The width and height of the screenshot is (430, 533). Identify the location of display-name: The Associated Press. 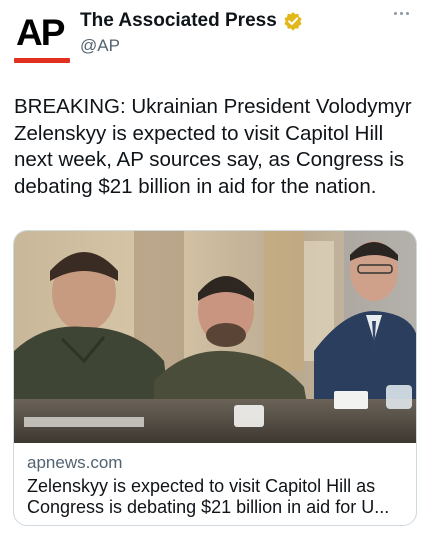
(178, 21).